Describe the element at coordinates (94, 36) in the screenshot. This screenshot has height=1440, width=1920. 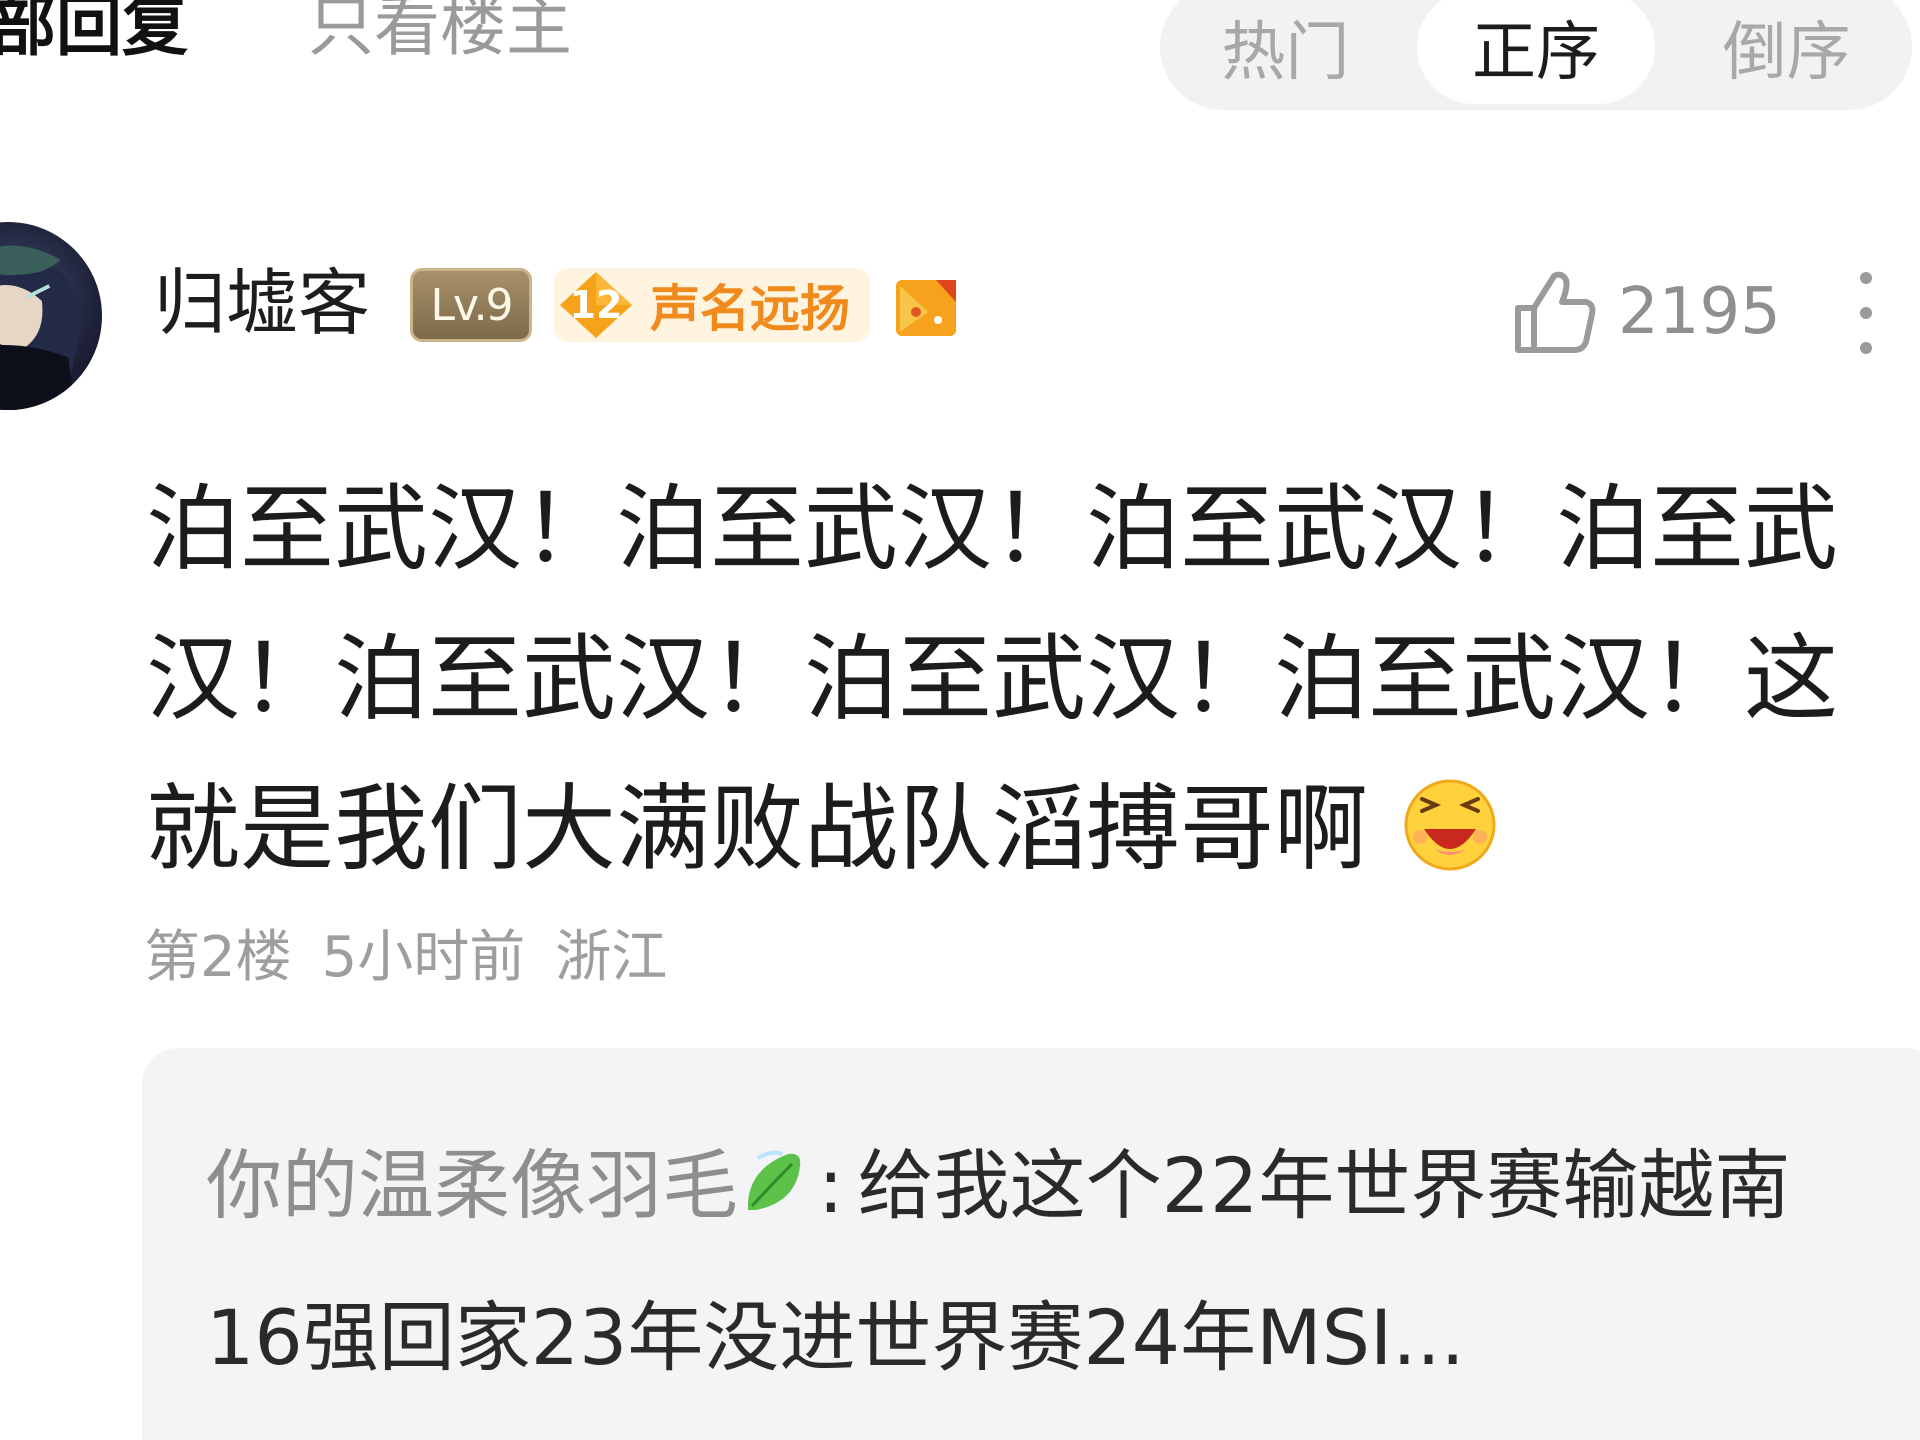
I see `all-replies-tab: 部回复` at that location.